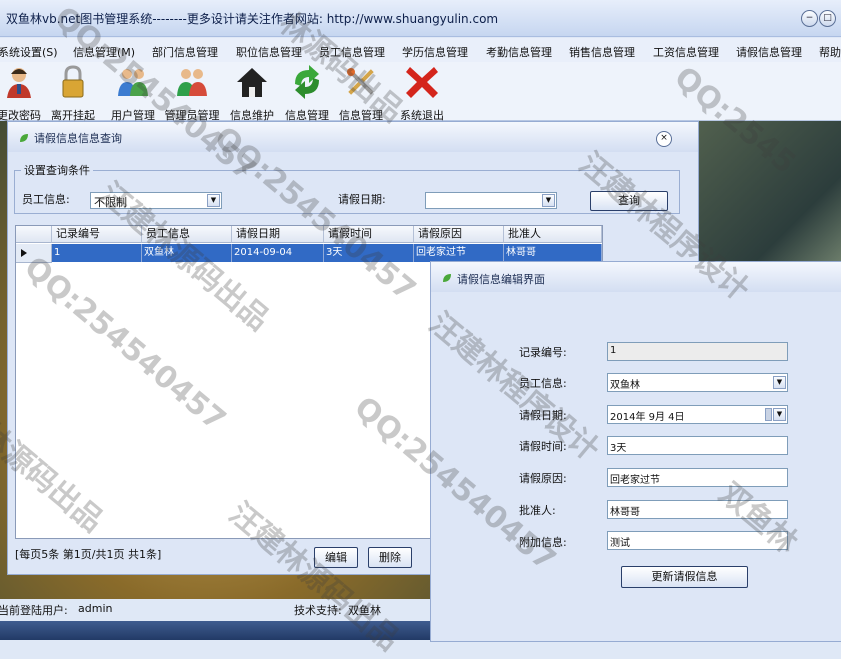 The image size is (841, 659). I want to click on delete-button: 删除, so click(390, 557).